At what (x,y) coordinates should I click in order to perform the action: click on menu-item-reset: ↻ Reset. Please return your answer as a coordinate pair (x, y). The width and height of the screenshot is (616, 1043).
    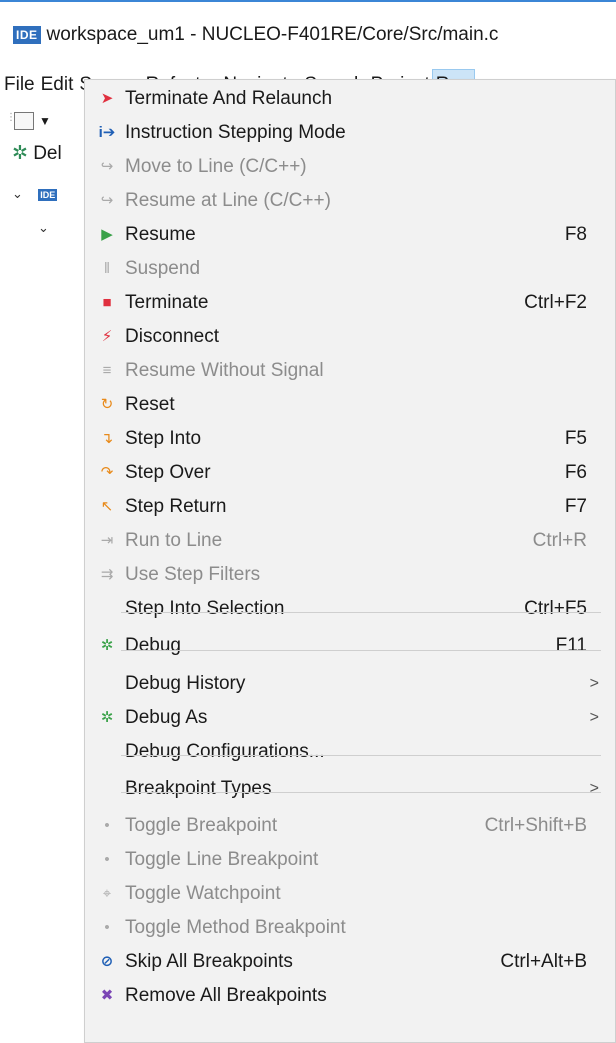
    Looking at the image, I should click on (350, 405).